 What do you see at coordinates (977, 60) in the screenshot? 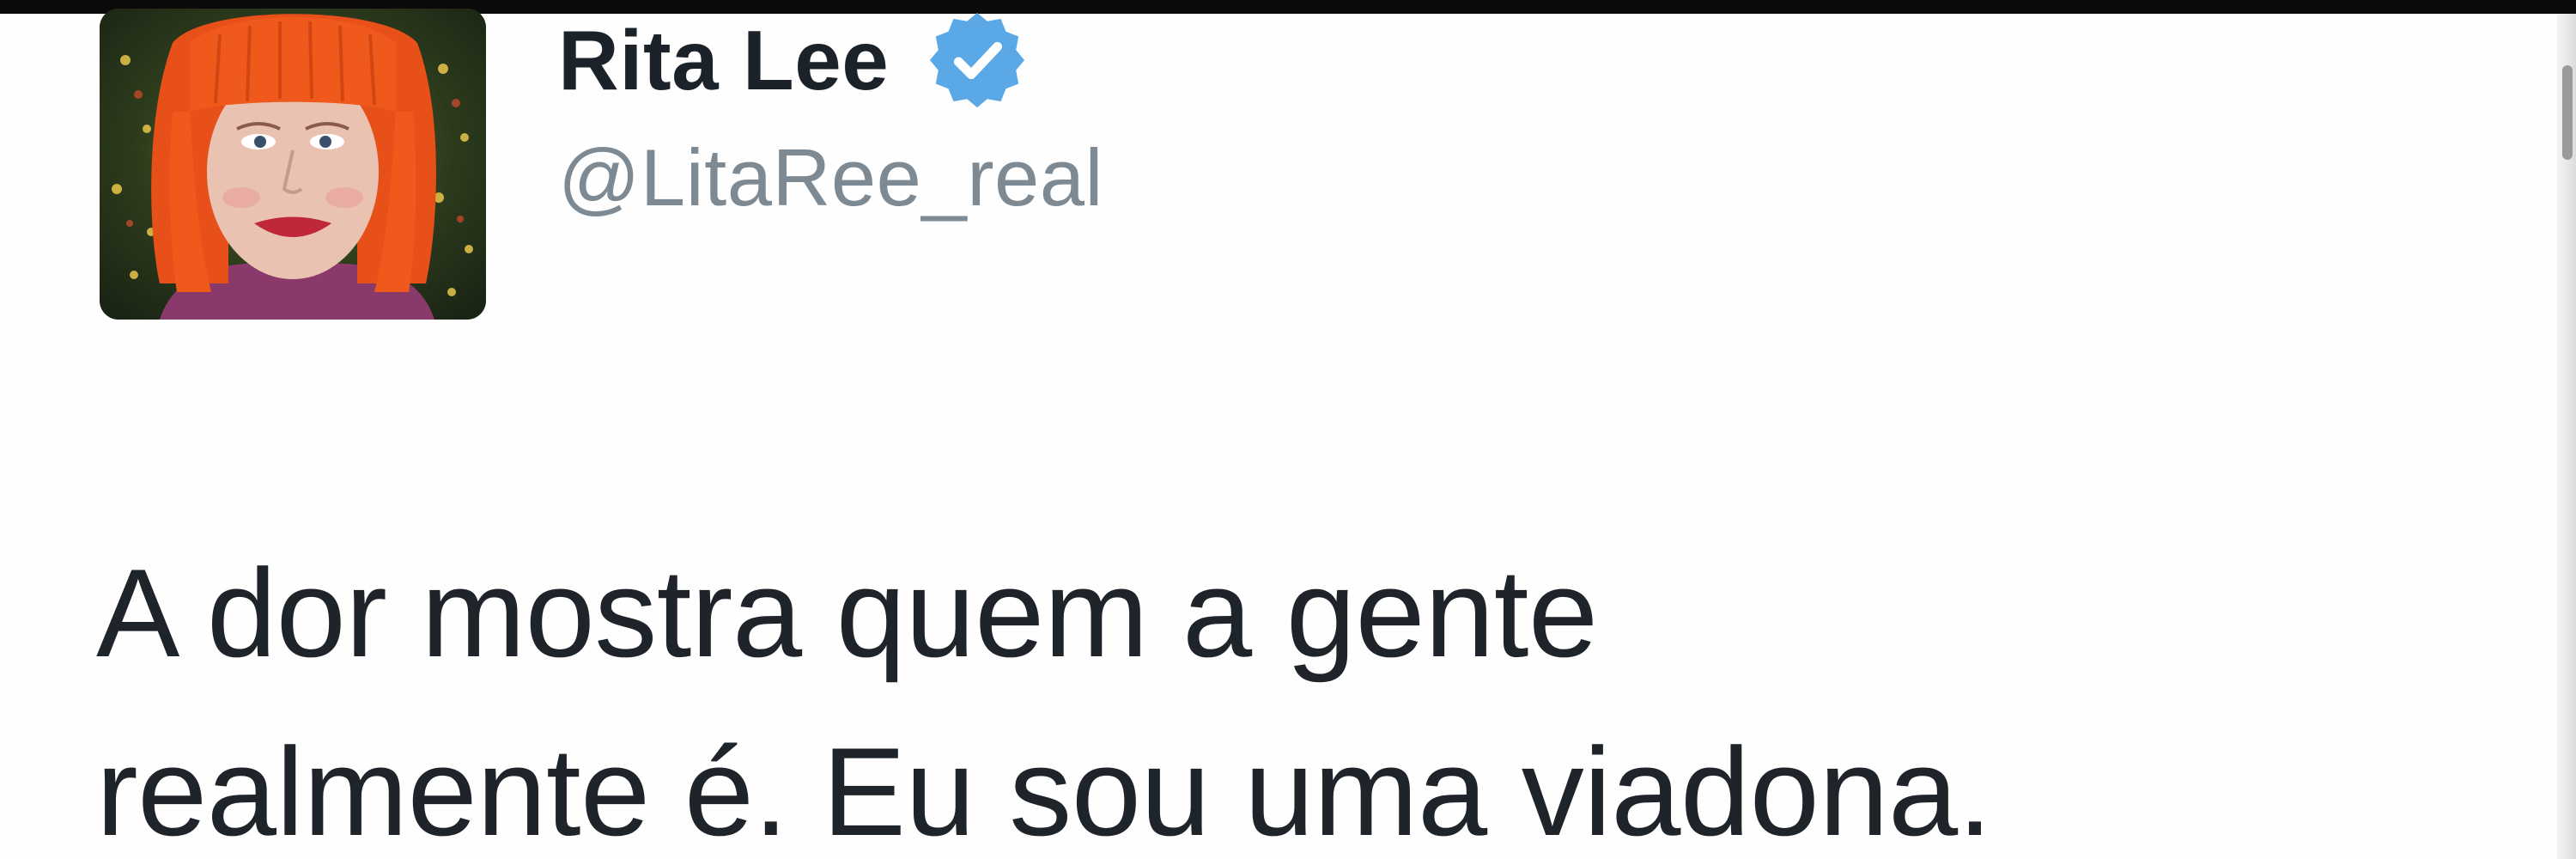
I see `verified-badge-icon` at bounding box center [977, 60].